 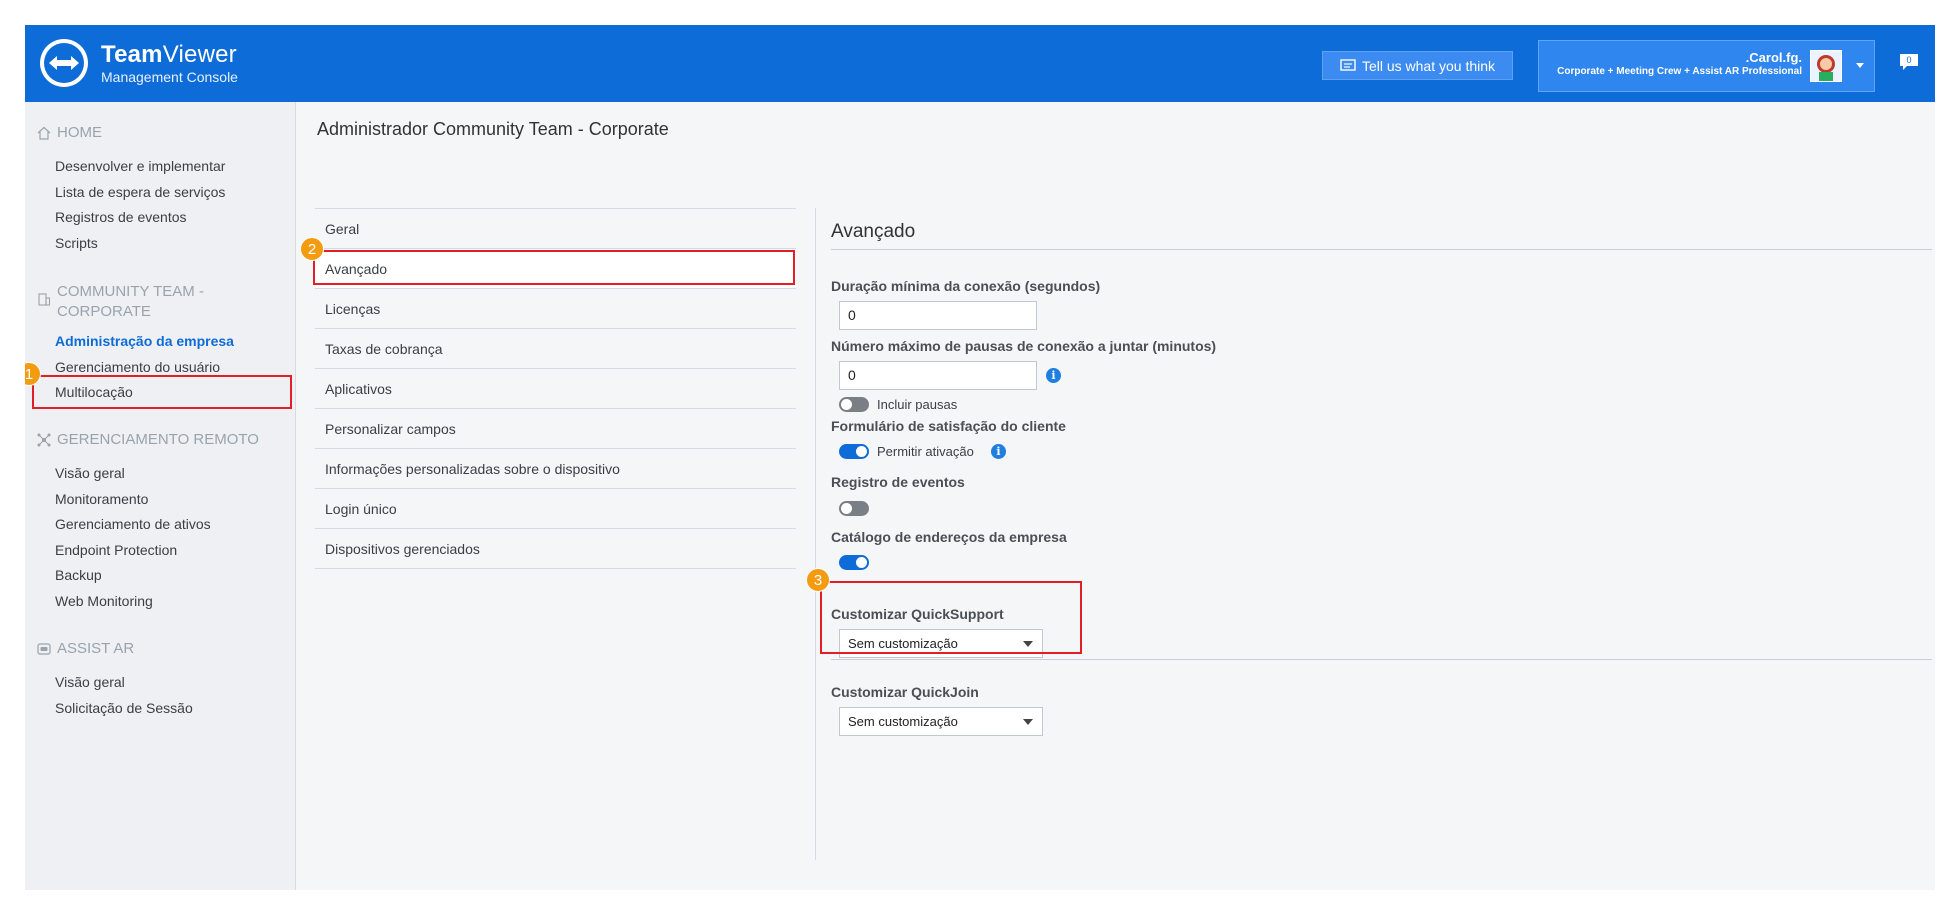 I want to click on feedback-button: Tell us what you think, so click(x=1417, y=65).